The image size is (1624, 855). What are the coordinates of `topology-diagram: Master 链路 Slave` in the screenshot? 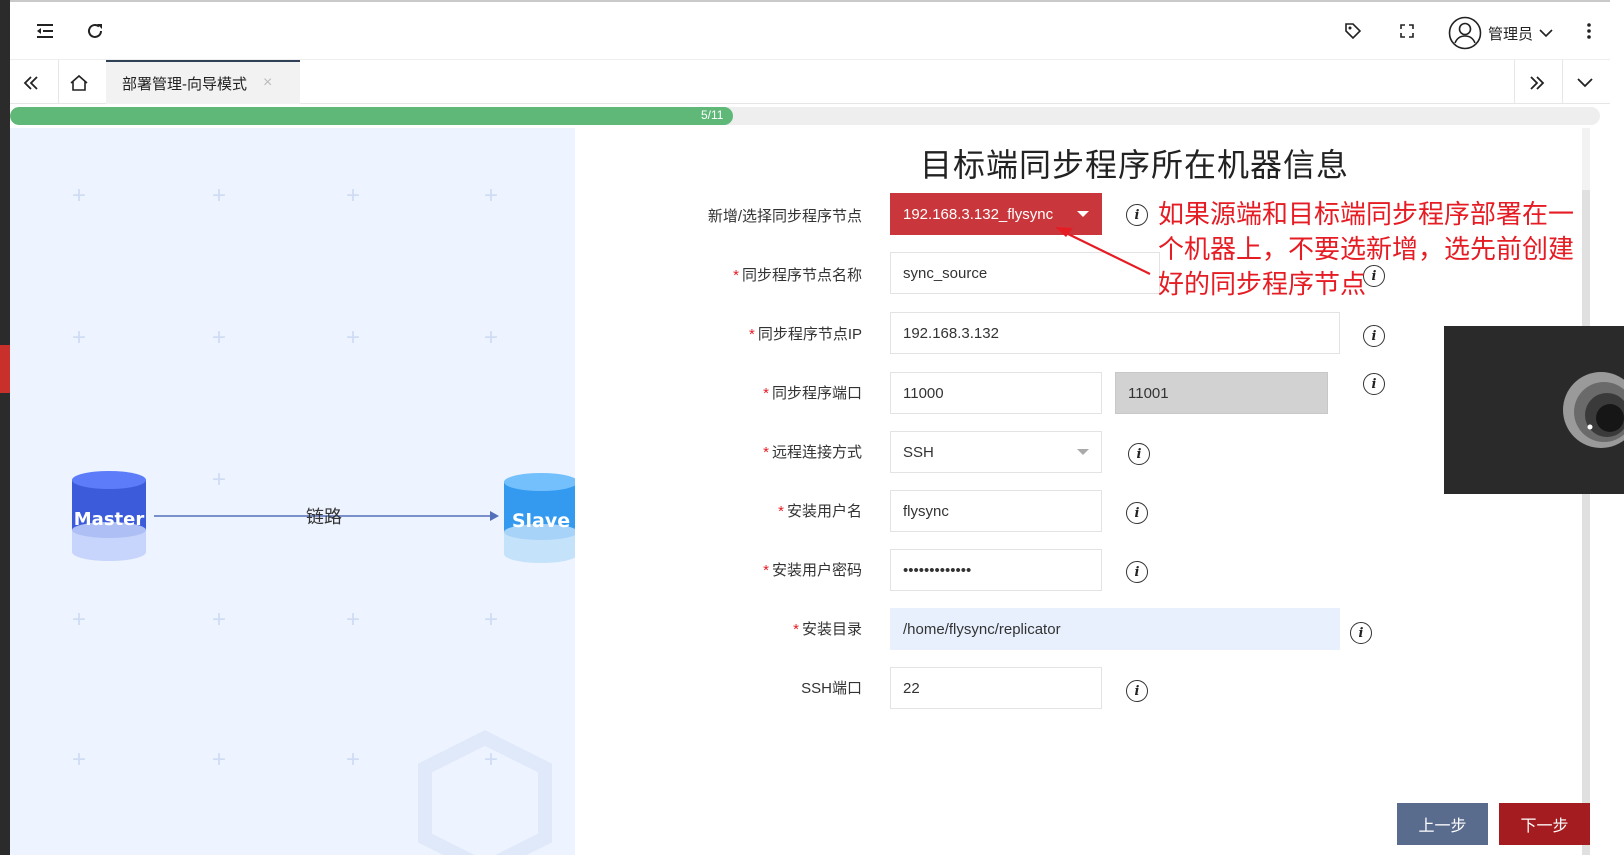 It's located at (323, 663).